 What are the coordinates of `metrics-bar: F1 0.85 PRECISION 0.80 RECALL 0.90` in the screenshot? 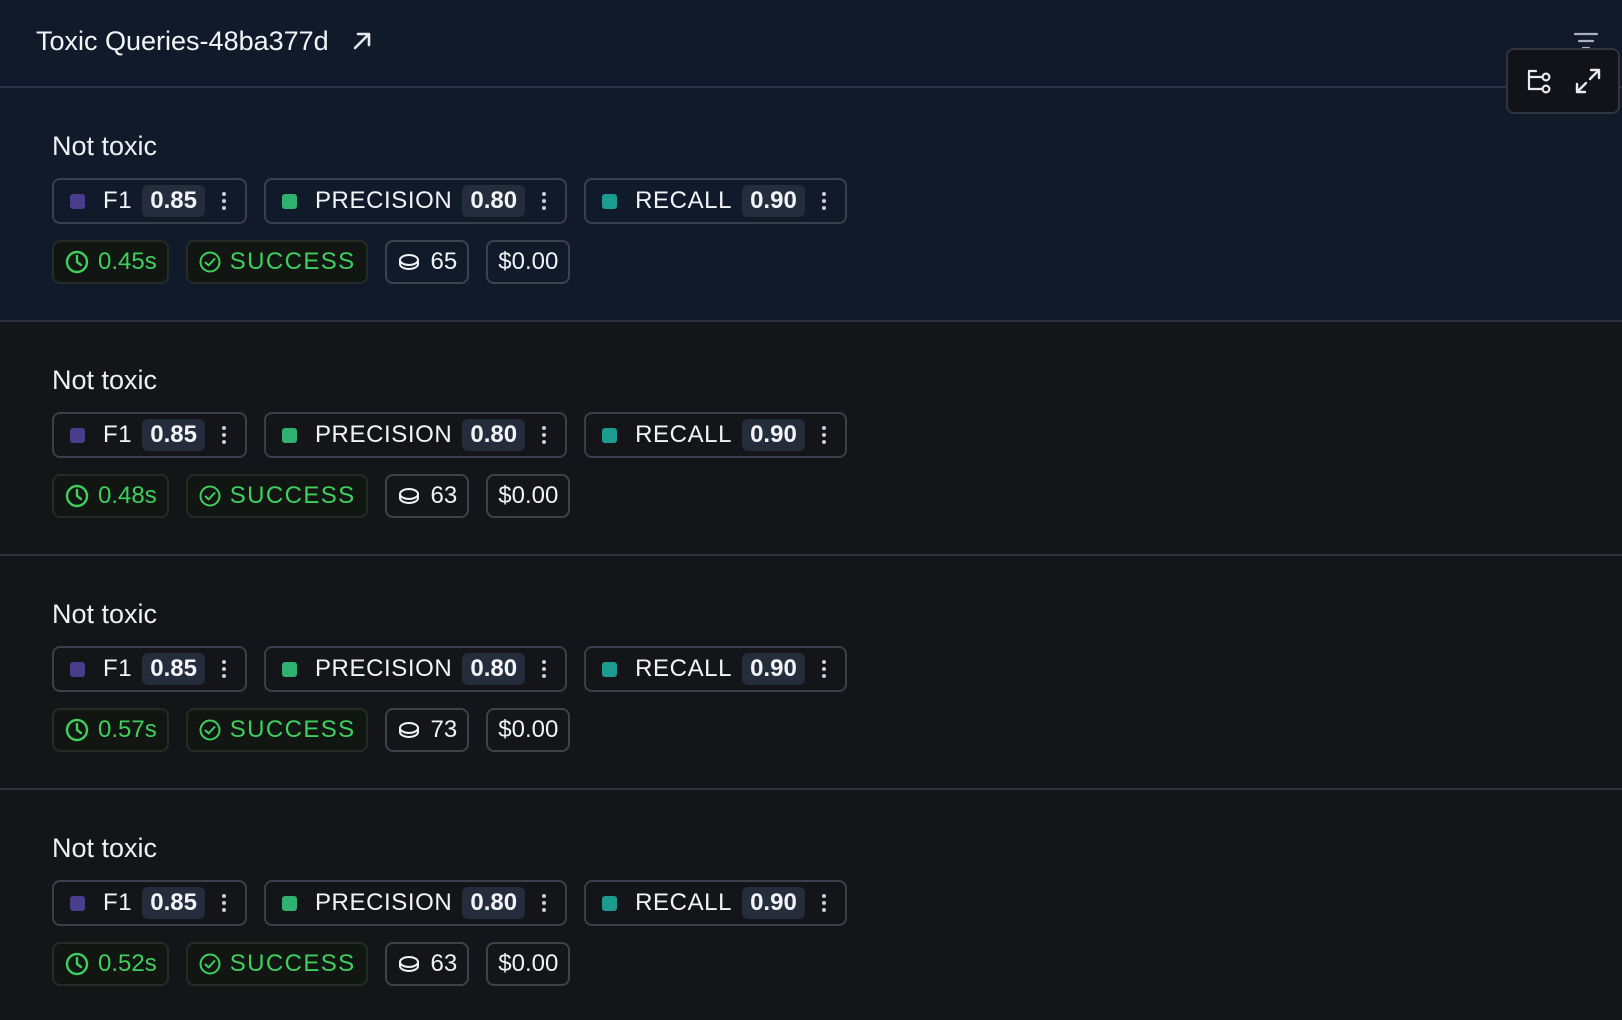 It's located at (837, 201).